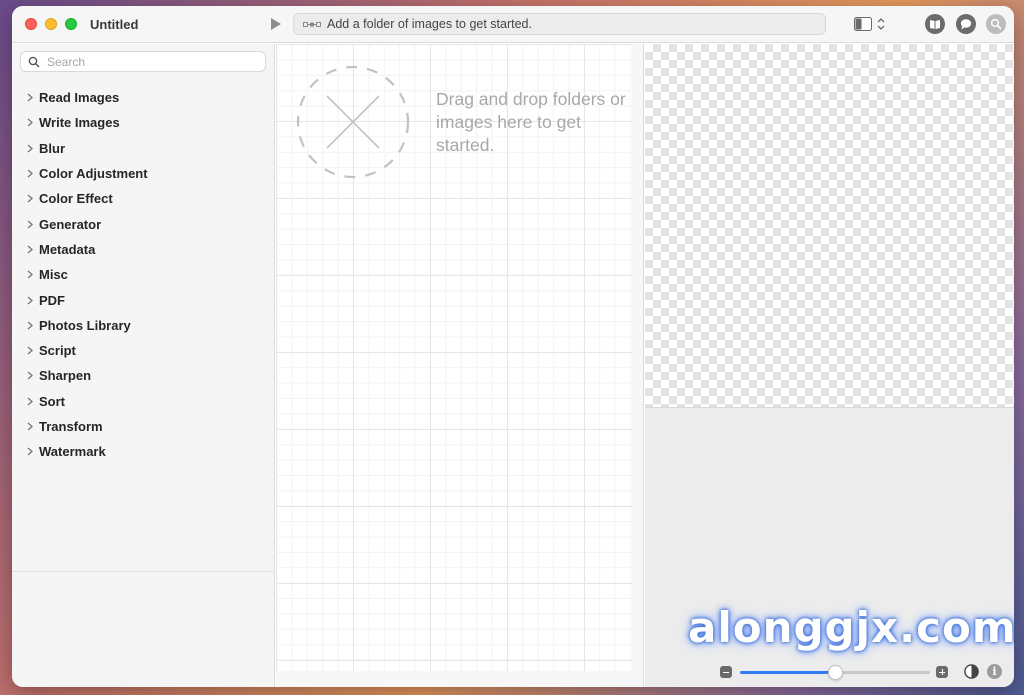 This screenshot has width=1024, height=695. What do you see at coordinates (93, 174) in the screenshot?
I see `sidebar-item-label: Color Adjustment` at bounding box center [93, 174].